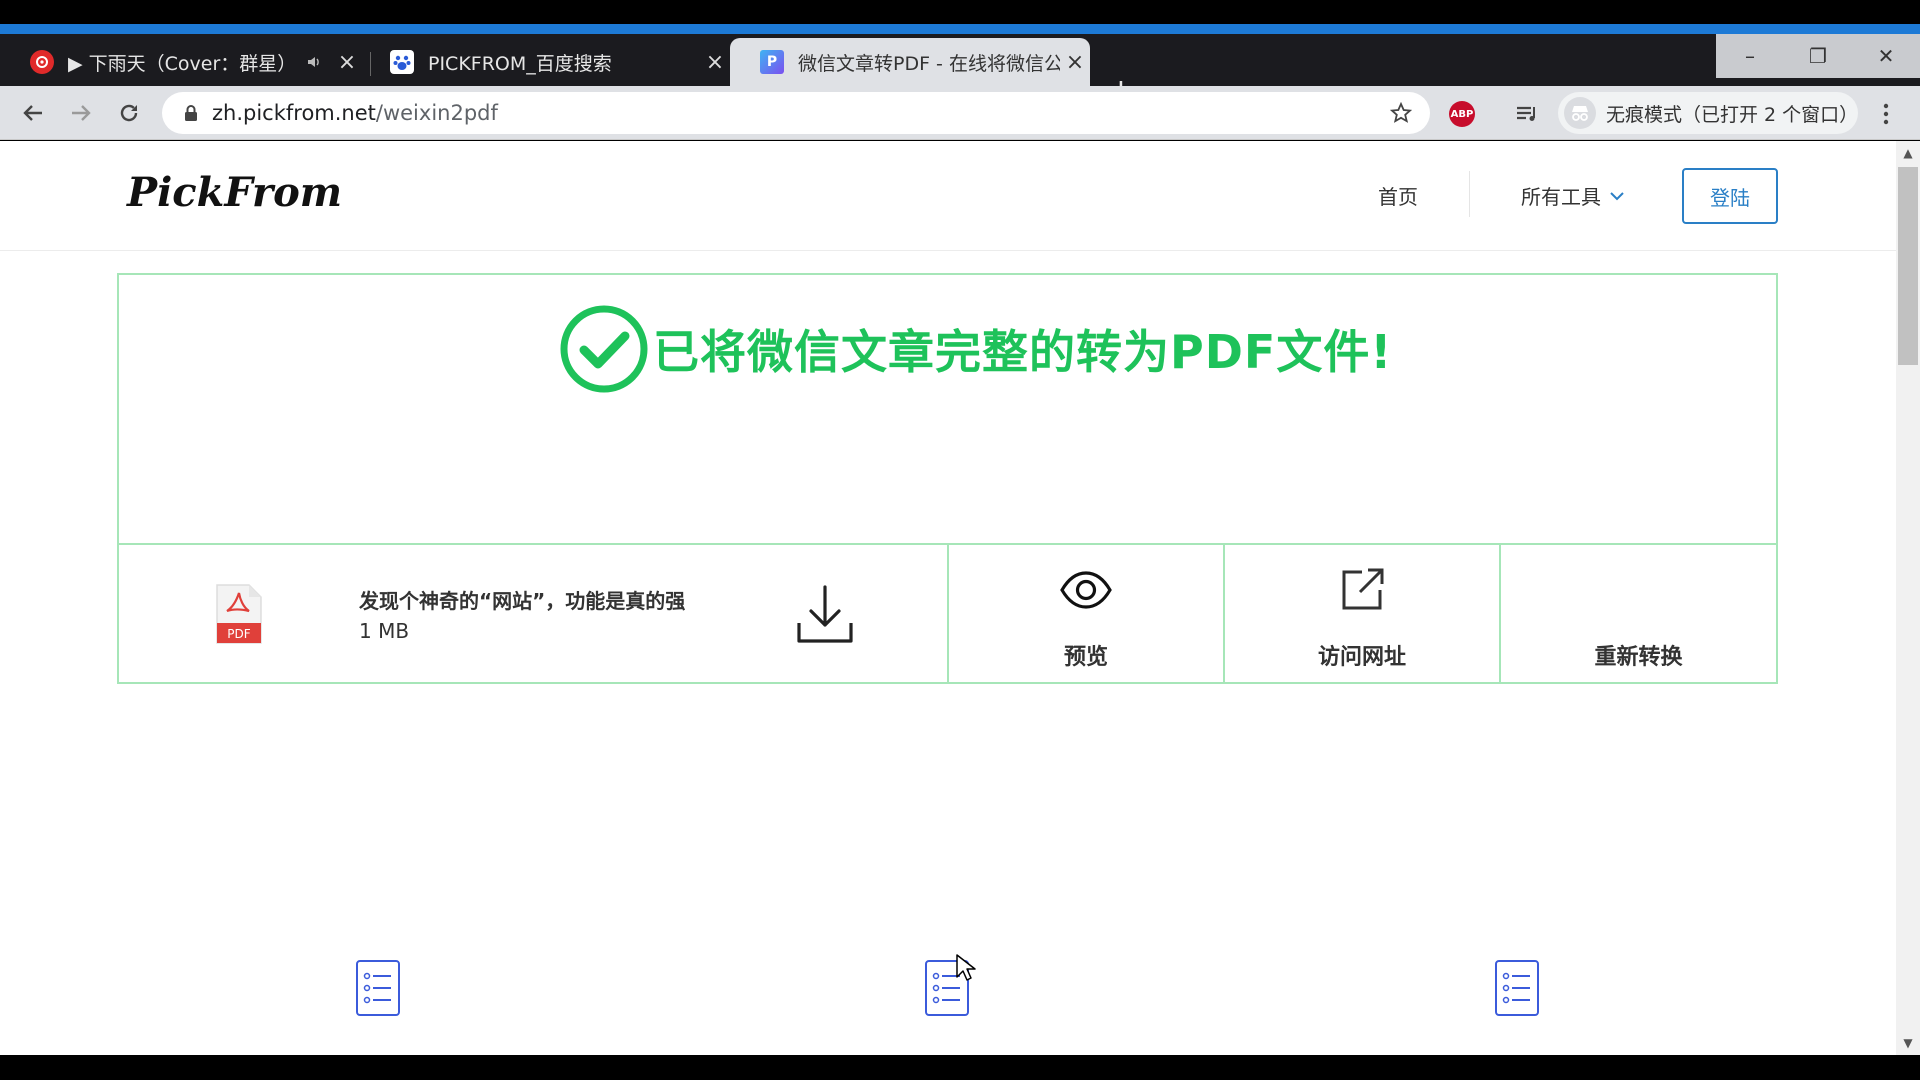  What do you see at coordinates (1617, 195) in the screenshot?
I see `chevron-down-icon` at bounding box center [1617, 195].